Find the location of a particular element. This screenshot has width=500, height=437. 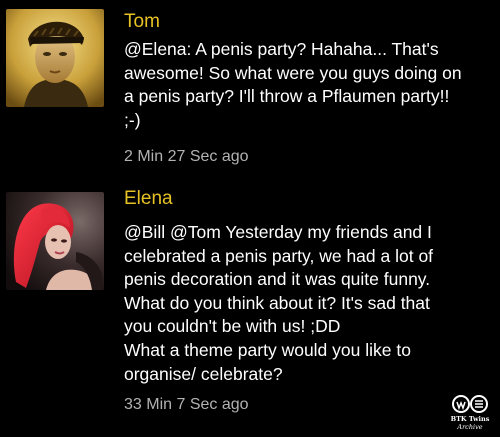

post-timestamp: 2 Min 27 Sec ago is located at coordinates (186, 156).